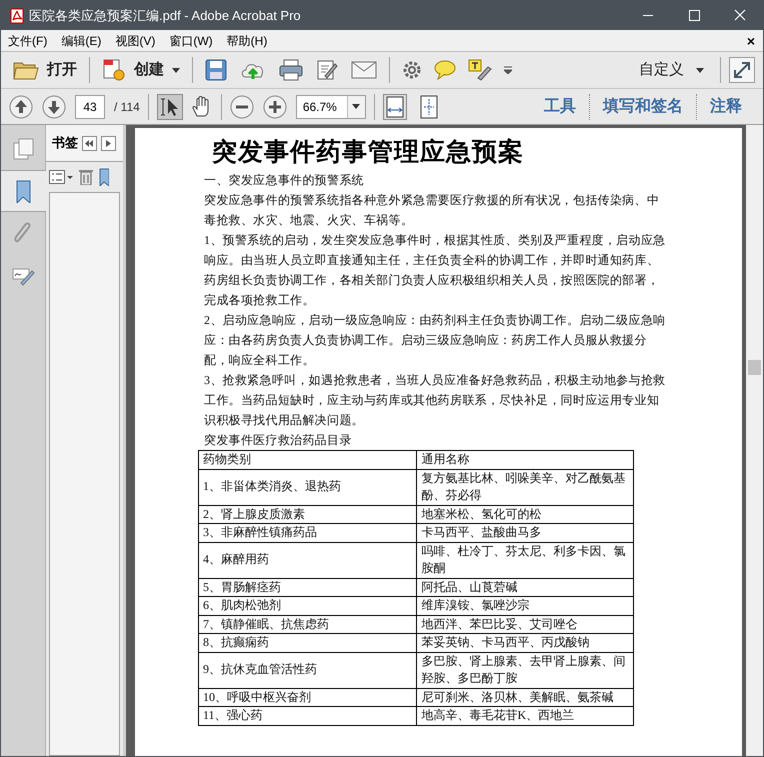  Describe the element at coordinates (216, 70) in the screenshot. I see `save-icon` at that location.